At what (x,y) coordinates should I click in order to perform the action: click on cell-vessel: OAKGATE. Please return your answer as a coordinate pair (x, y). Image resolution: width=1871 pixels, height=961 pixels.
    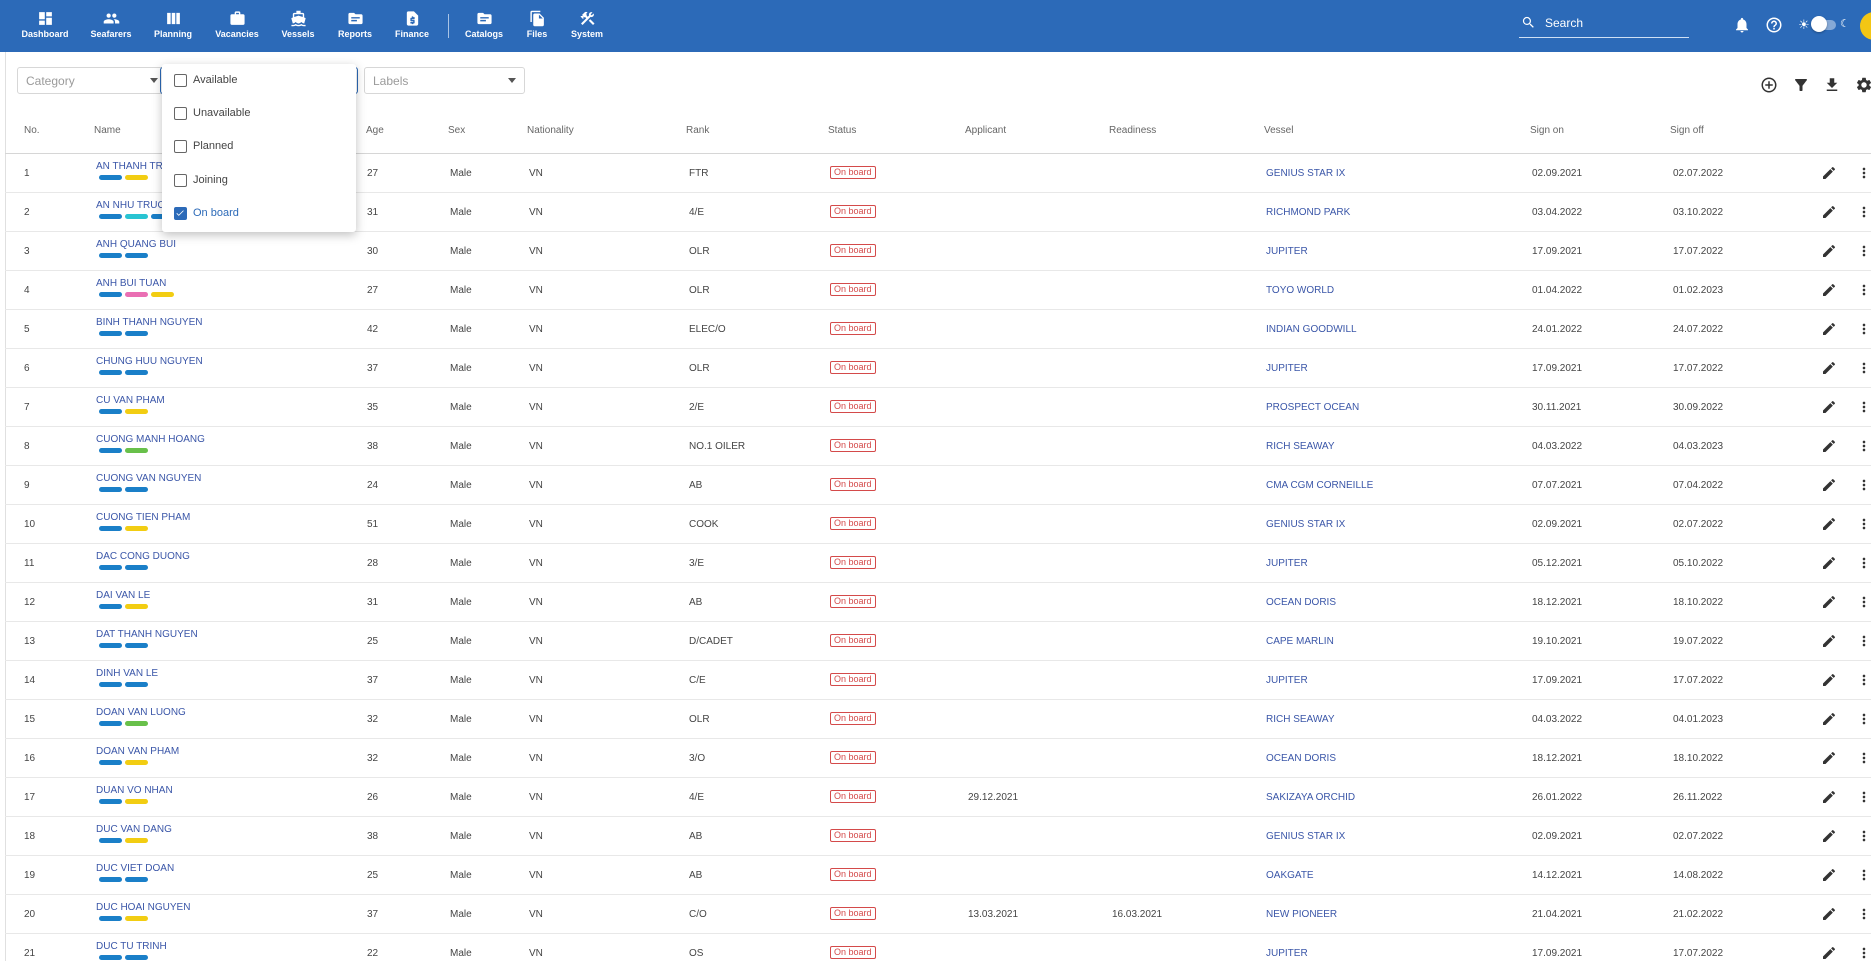
    Looking at the image, I should click on (1290, 875).